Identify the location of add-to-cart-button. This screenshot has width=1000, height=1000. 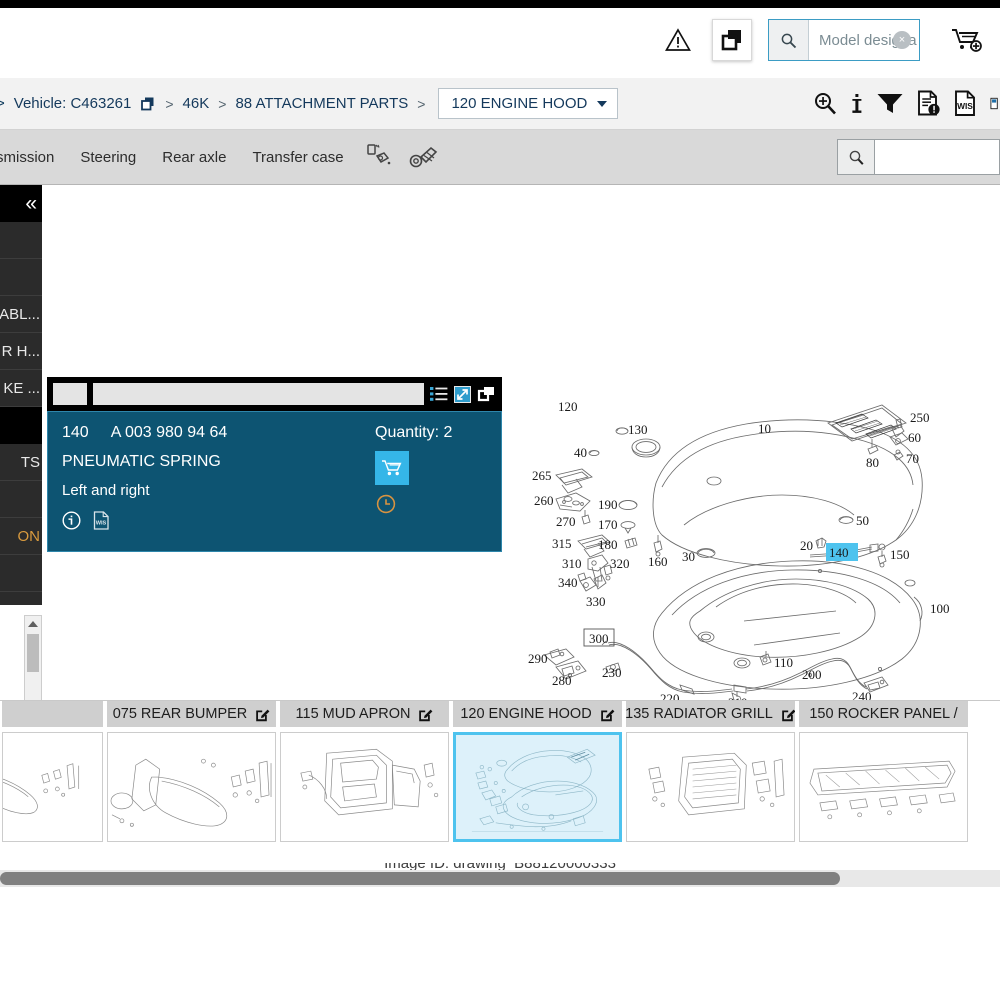
(392, 468).